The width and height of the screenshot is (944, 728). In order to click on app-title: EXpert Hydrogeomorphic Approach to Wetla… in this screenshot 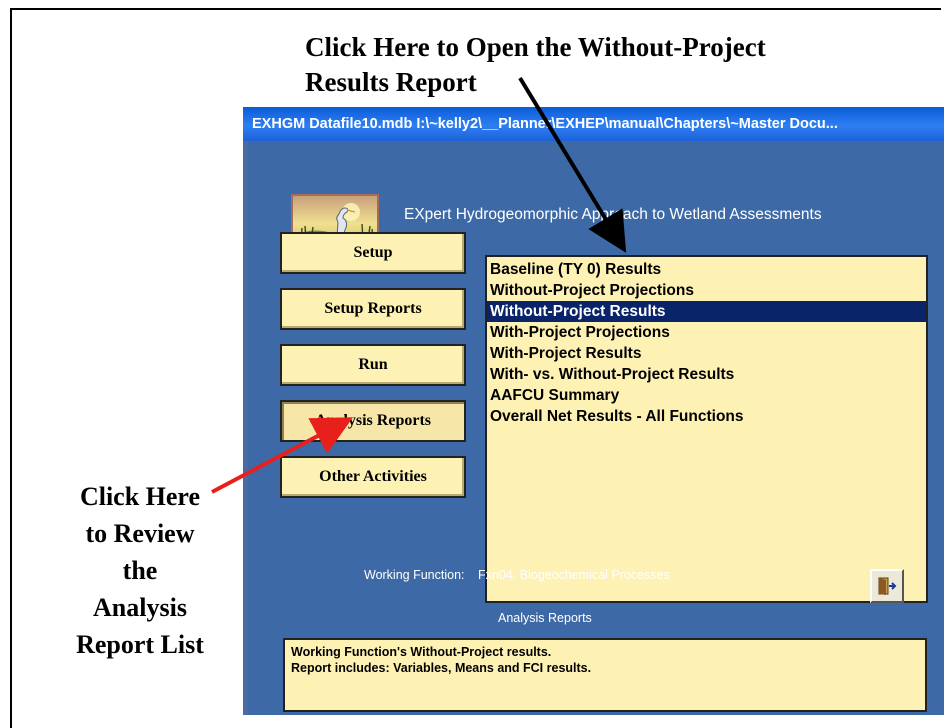, I will do `click(613, 214)`.